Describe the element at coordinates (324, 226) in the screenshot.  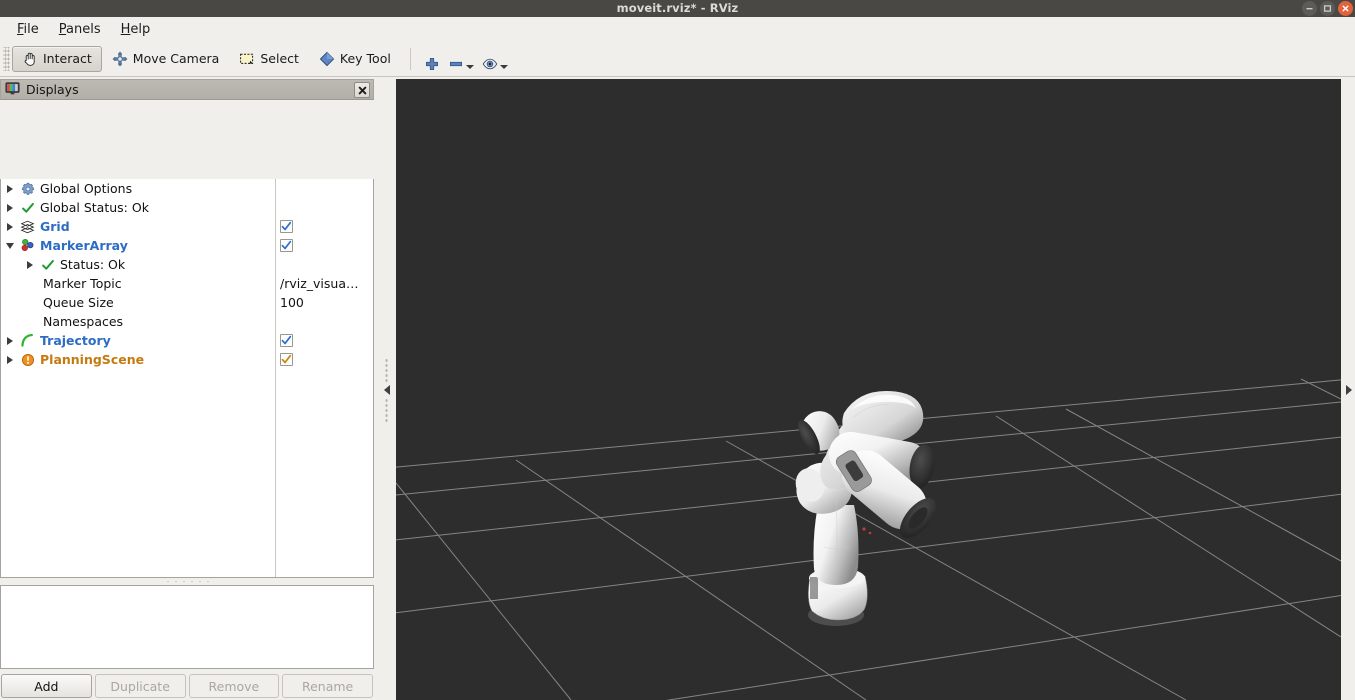
I see `tree-value-grid-enabled` at that location.